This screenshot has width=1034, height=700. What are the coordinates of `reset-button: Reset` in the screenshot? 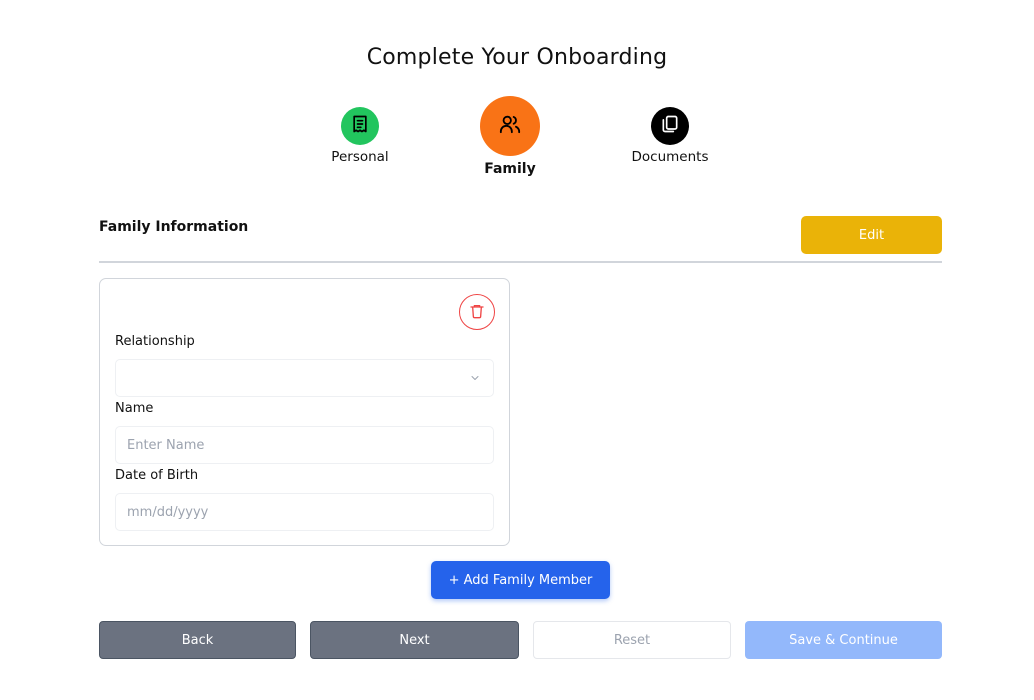 It's located at (632, 640).